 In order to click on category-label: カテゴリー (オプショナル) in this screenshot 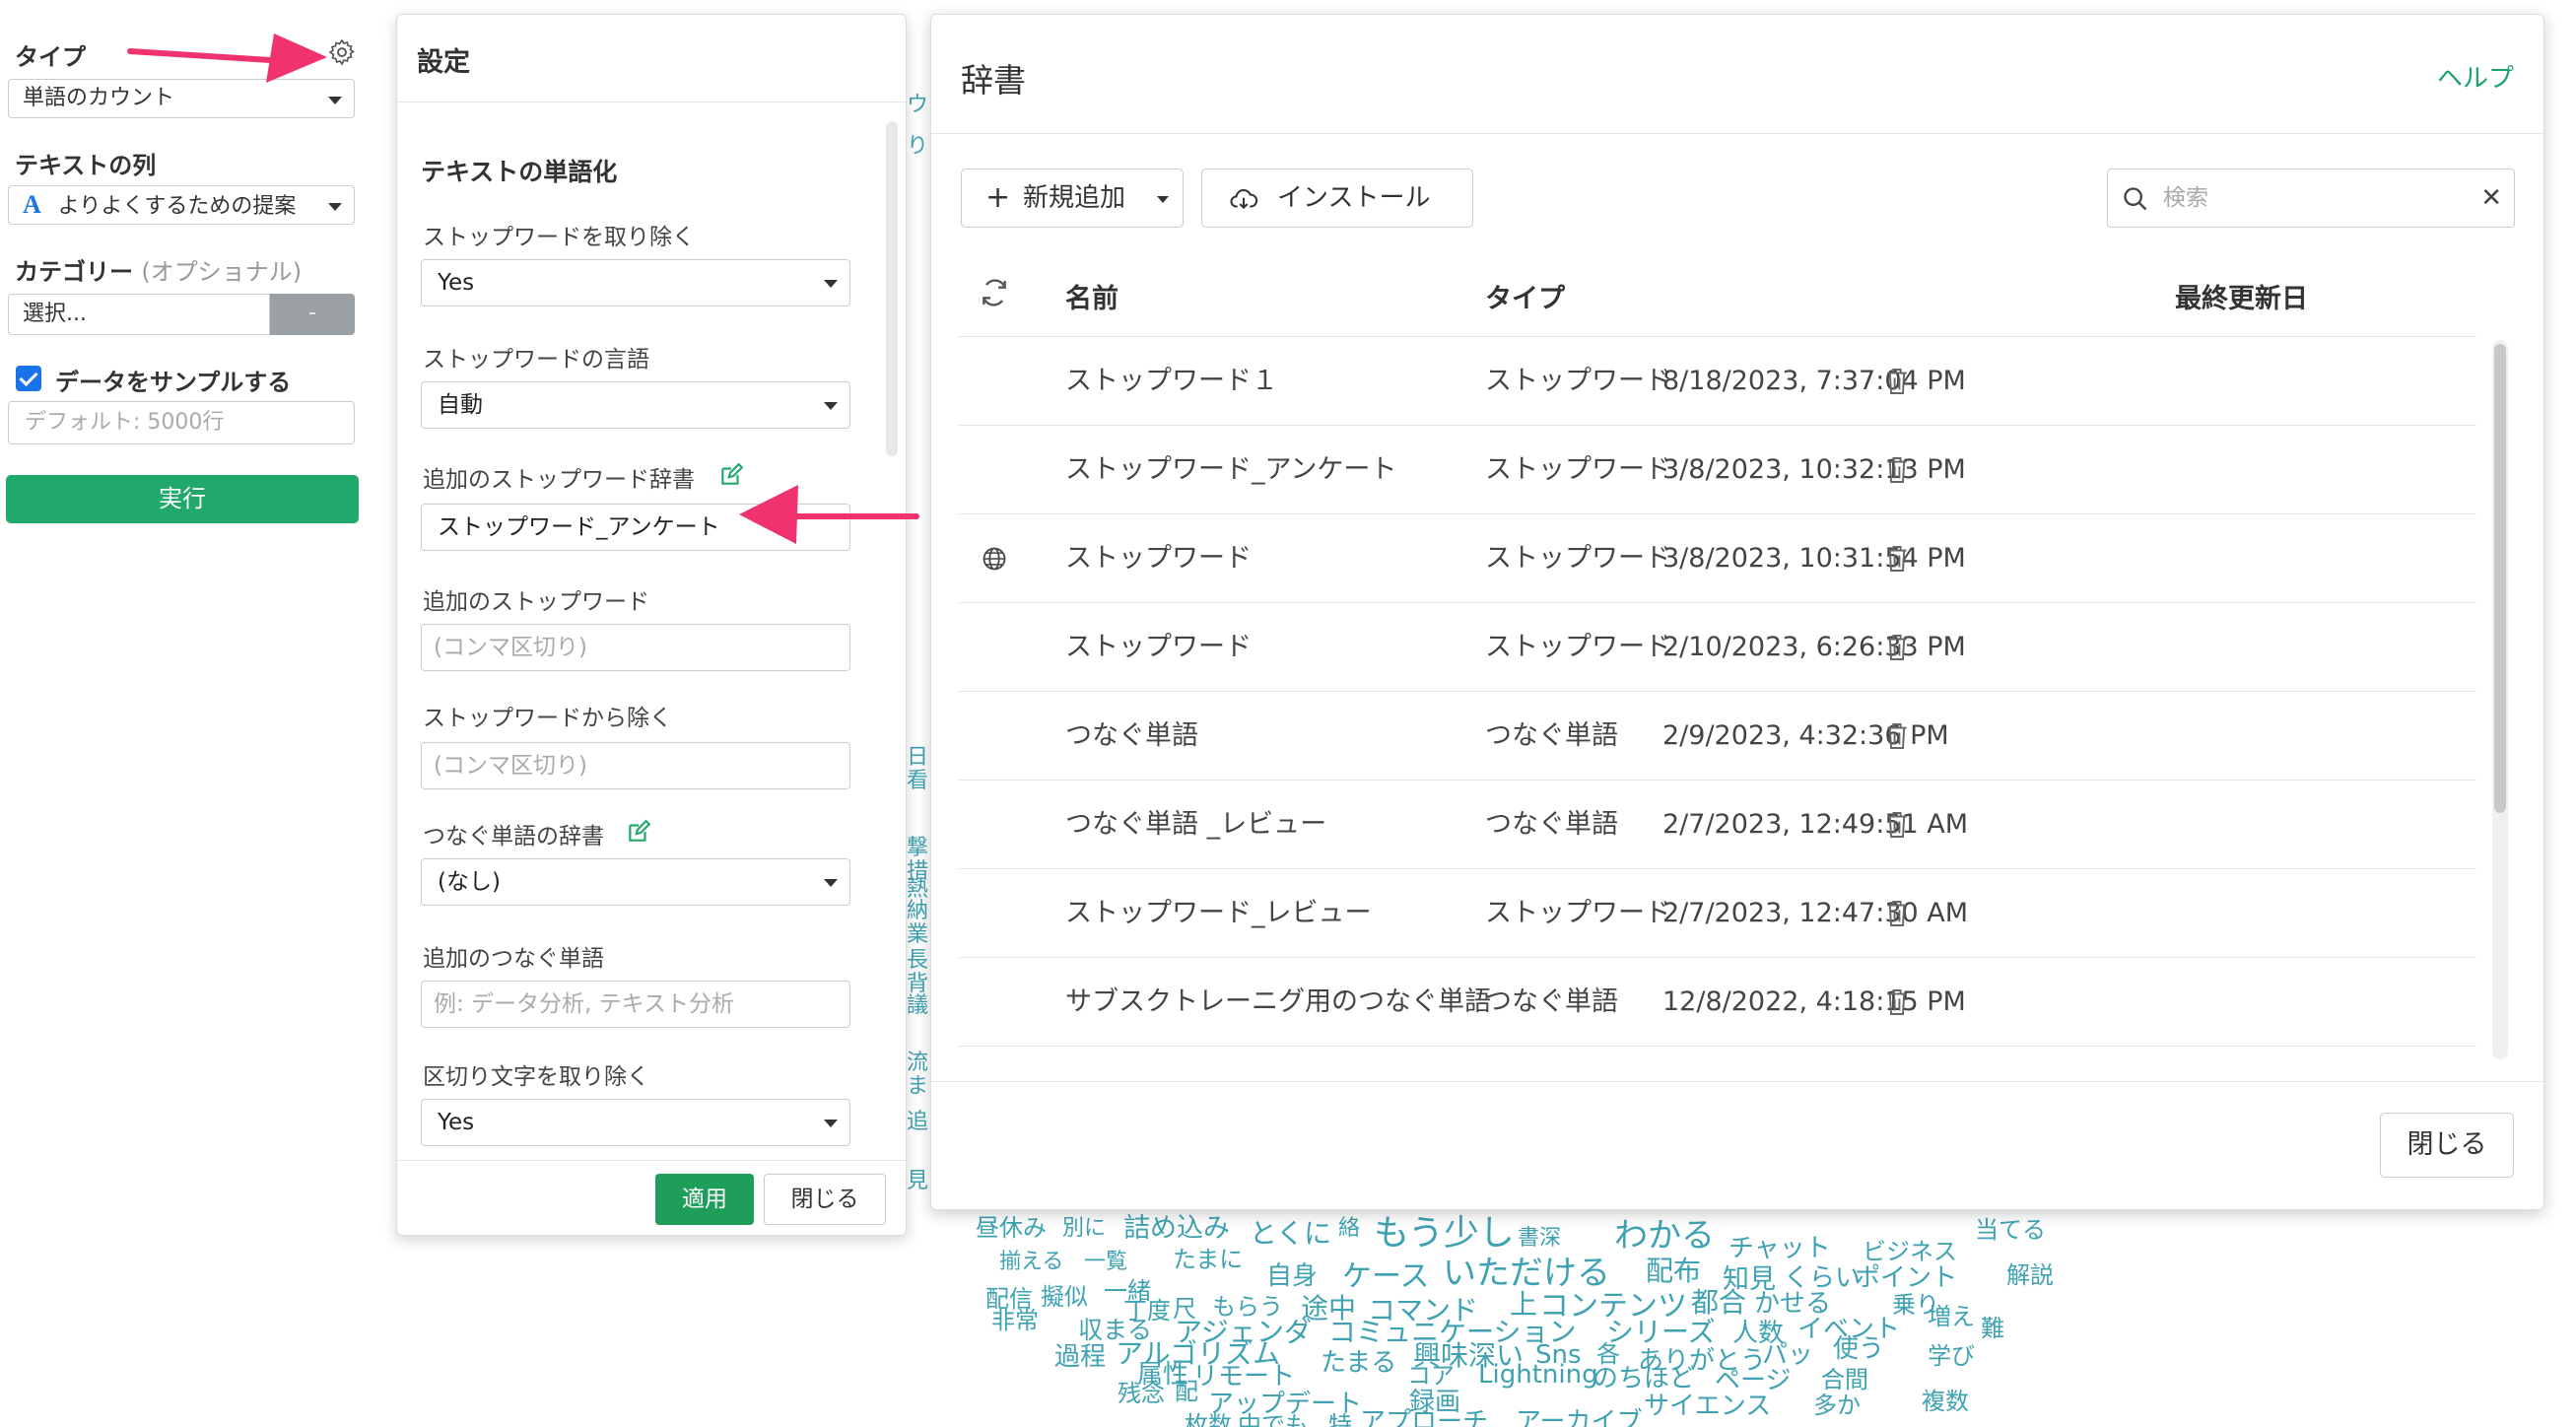, I will do `click(158, 270)`.